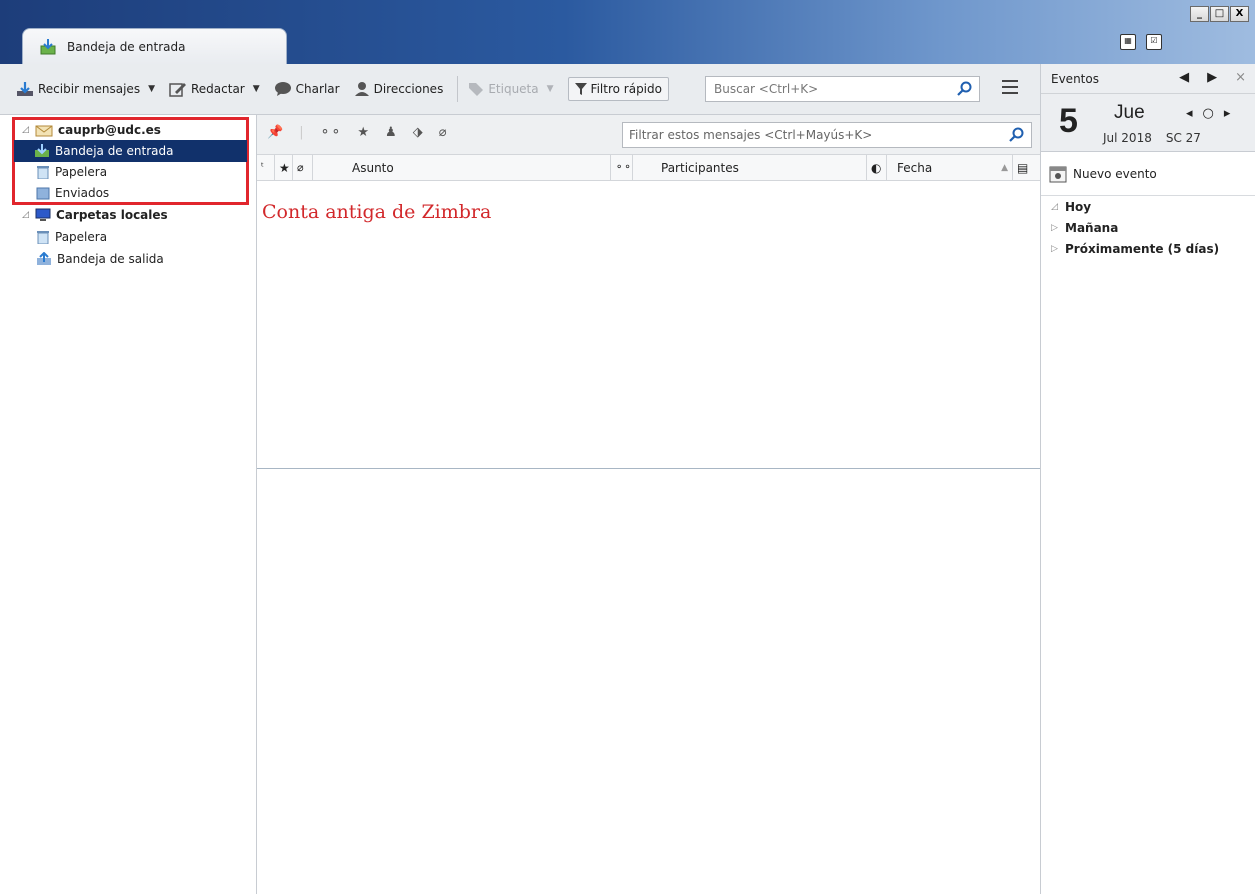  What do you see at coordinates (915, 167) in the screenshot?
I see `column-date-label: Fecha` at bounding box center [915, 167].